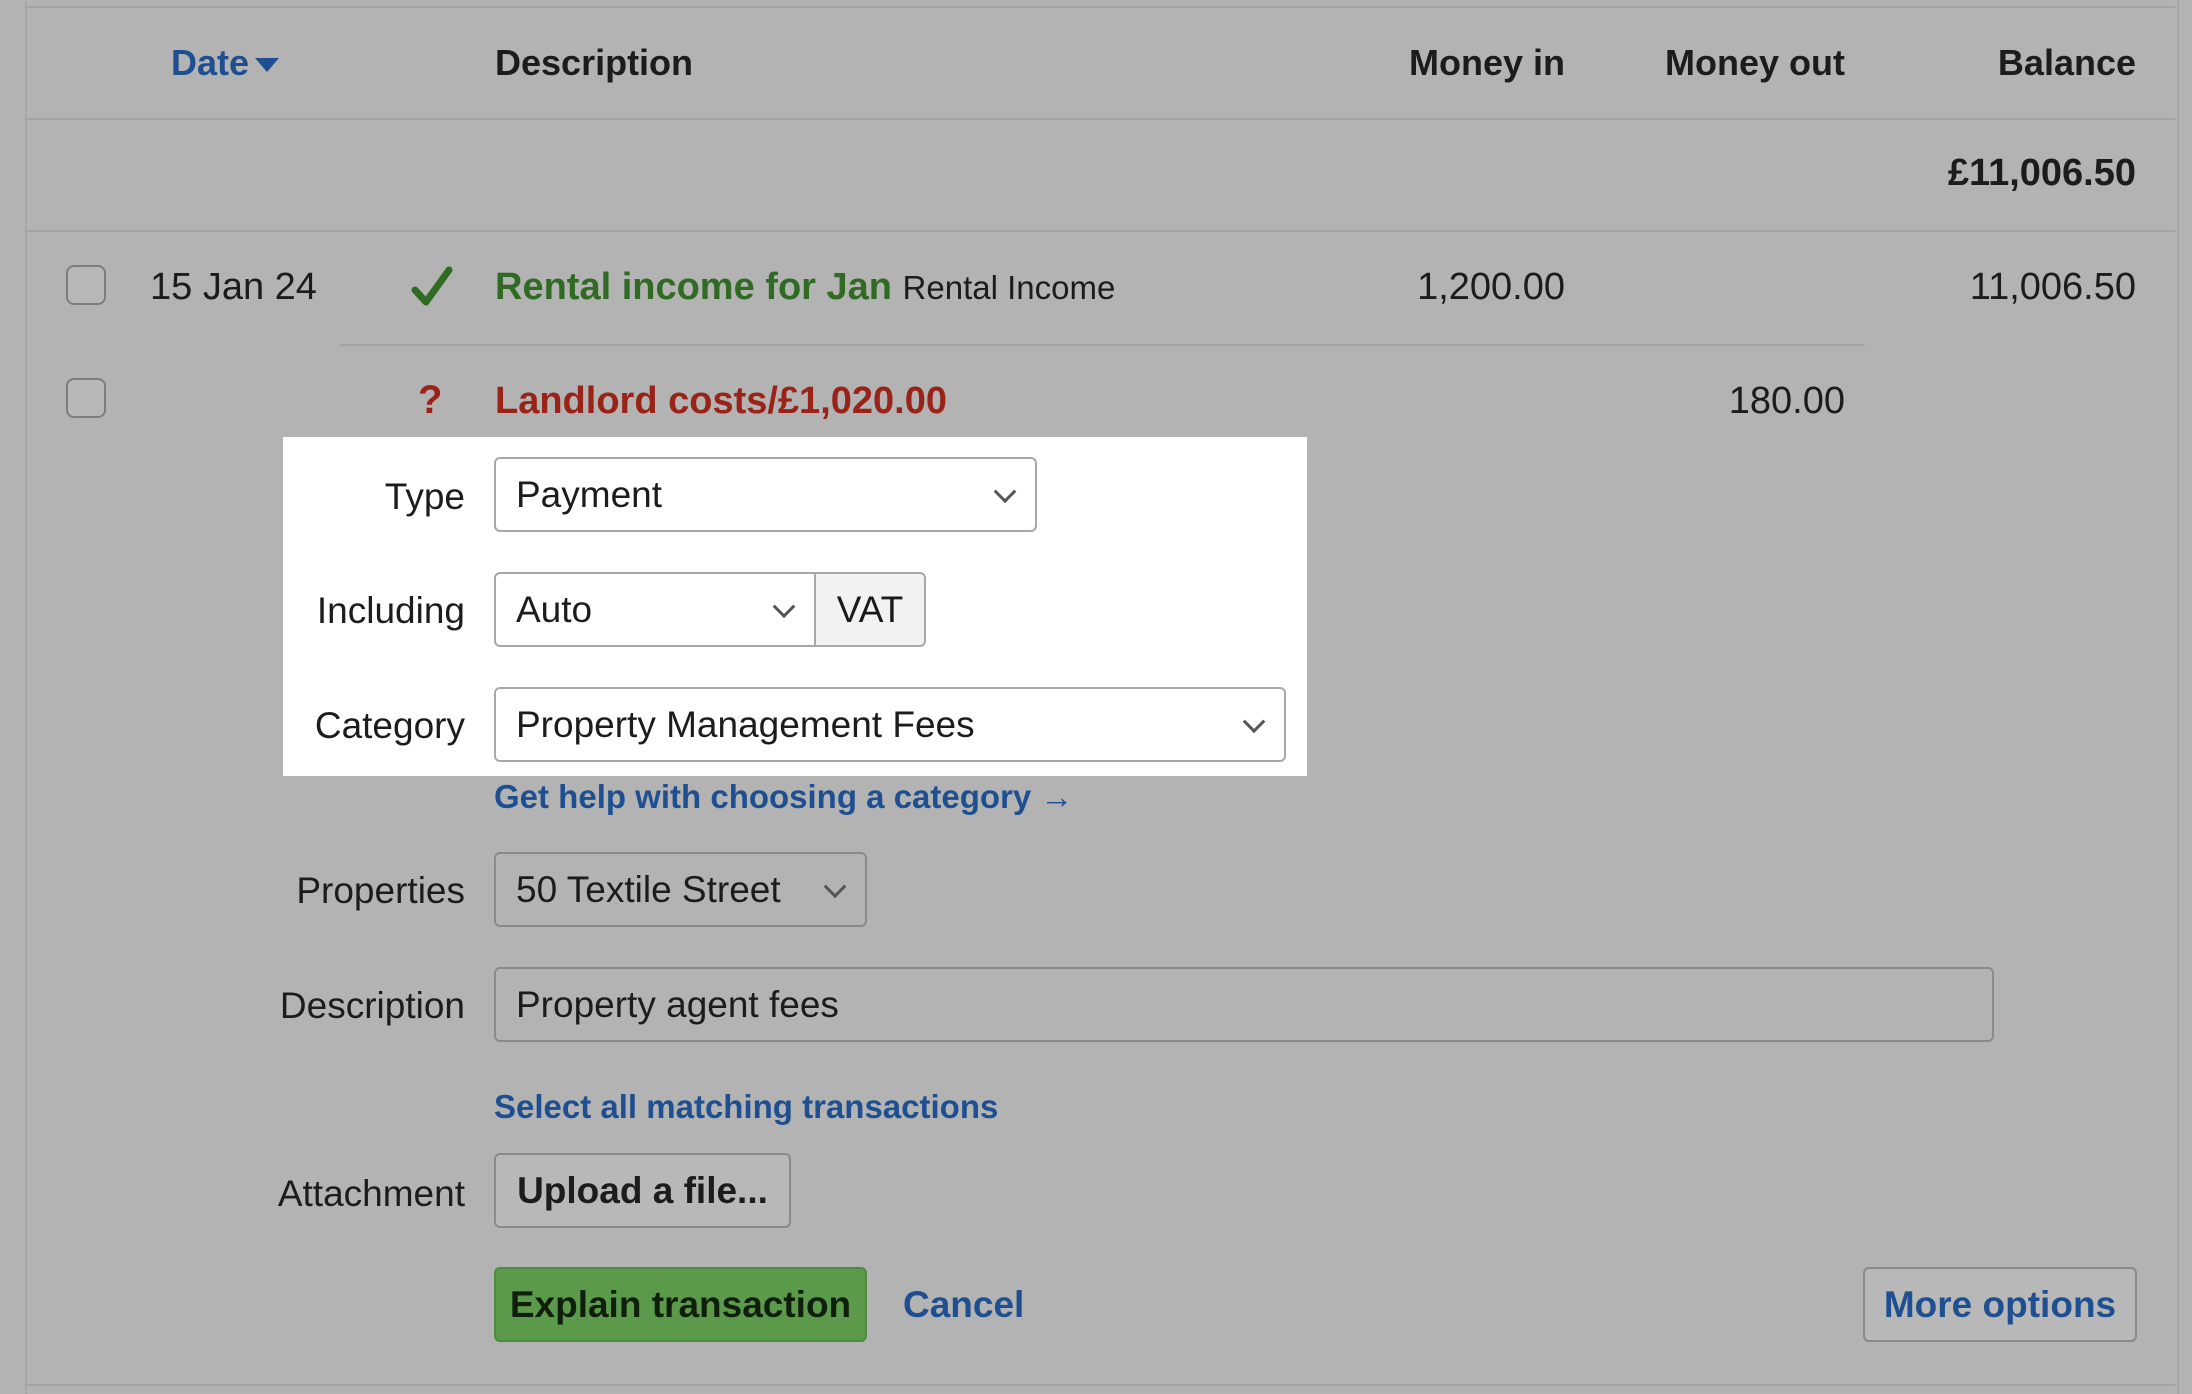 The image size is (2192, 1394). Describe the element at coordinates (389, 725) in the screenshot. I see `category-label: Category` at that location.